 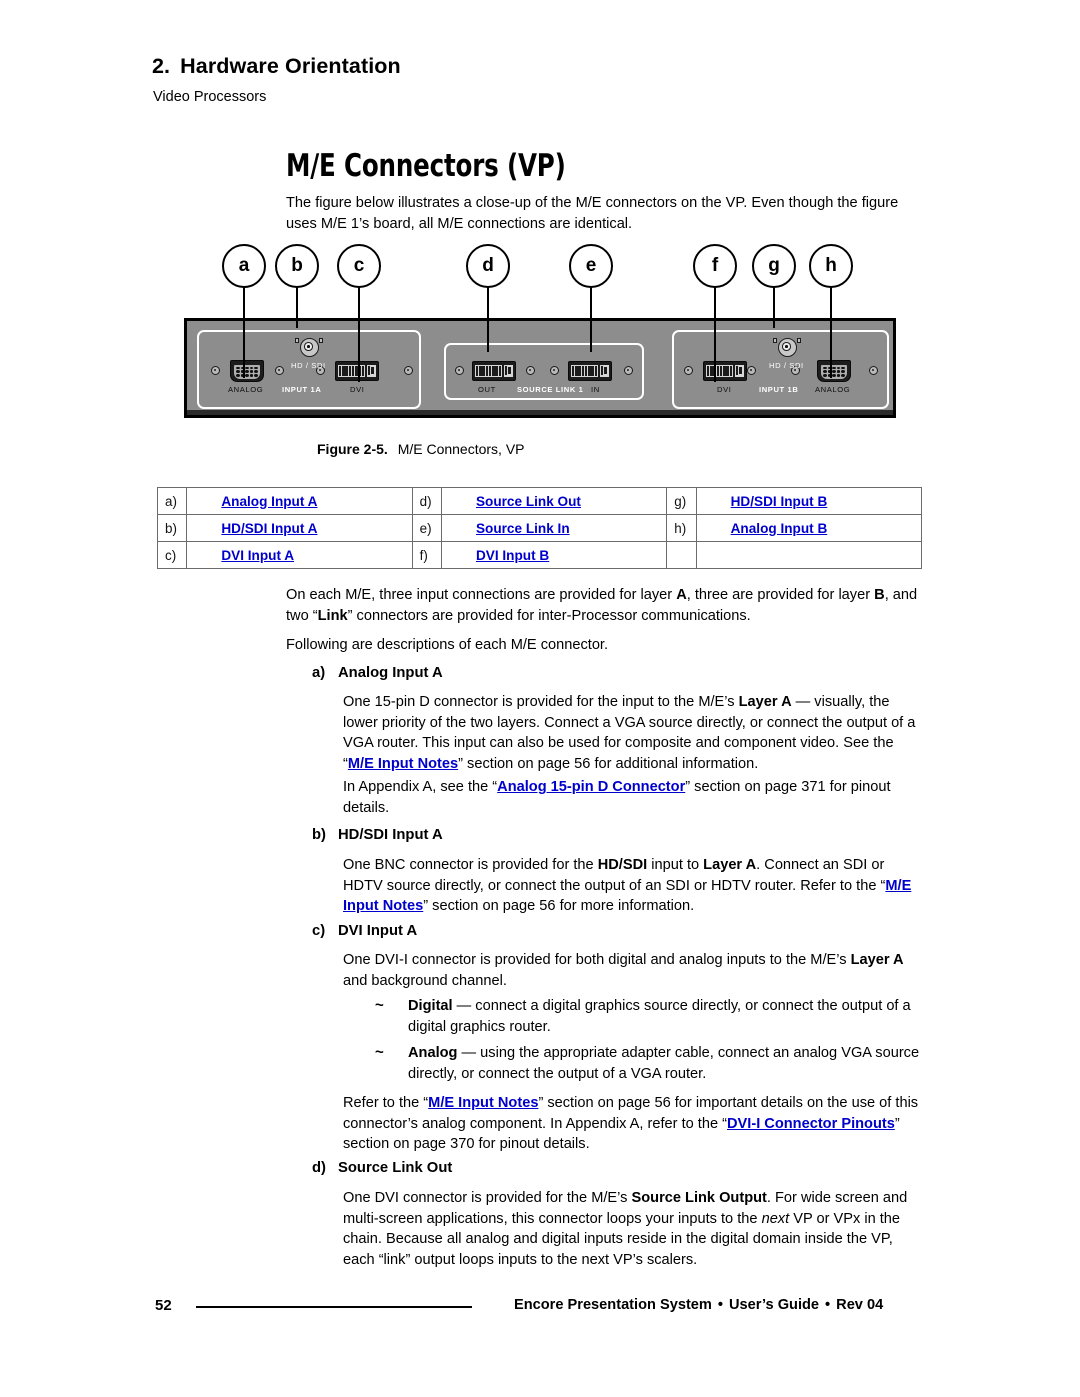 What do you see at coordinates (269, 528) in the screenshot?
I see `link-hdsdi-input-a: HD/SDI Input A` at bounding box center [269, 528].